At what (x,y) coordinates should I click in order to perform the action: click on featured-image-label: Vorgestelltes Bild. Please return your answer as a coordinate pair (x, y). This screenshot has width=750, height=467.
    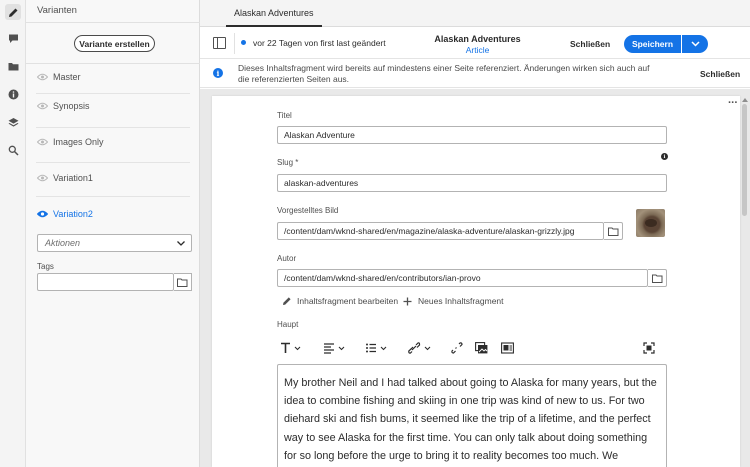
    Looking at the image, I should click on (308, 210).